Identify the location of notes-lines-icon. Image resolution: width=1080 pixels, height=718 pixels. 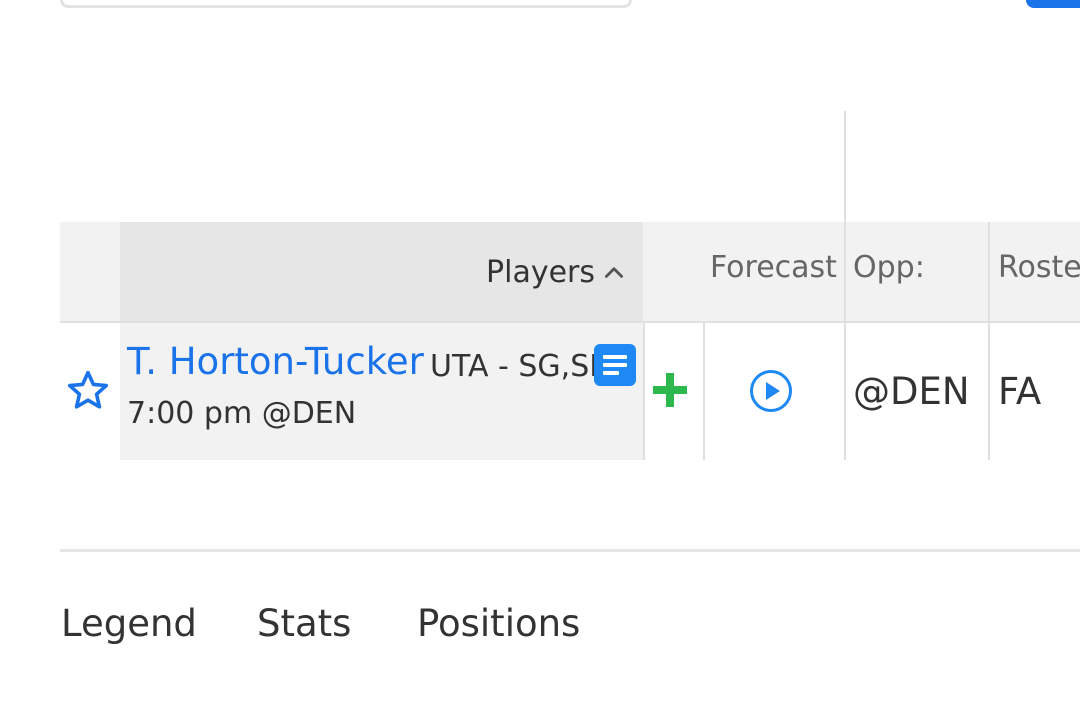
(615, 365).